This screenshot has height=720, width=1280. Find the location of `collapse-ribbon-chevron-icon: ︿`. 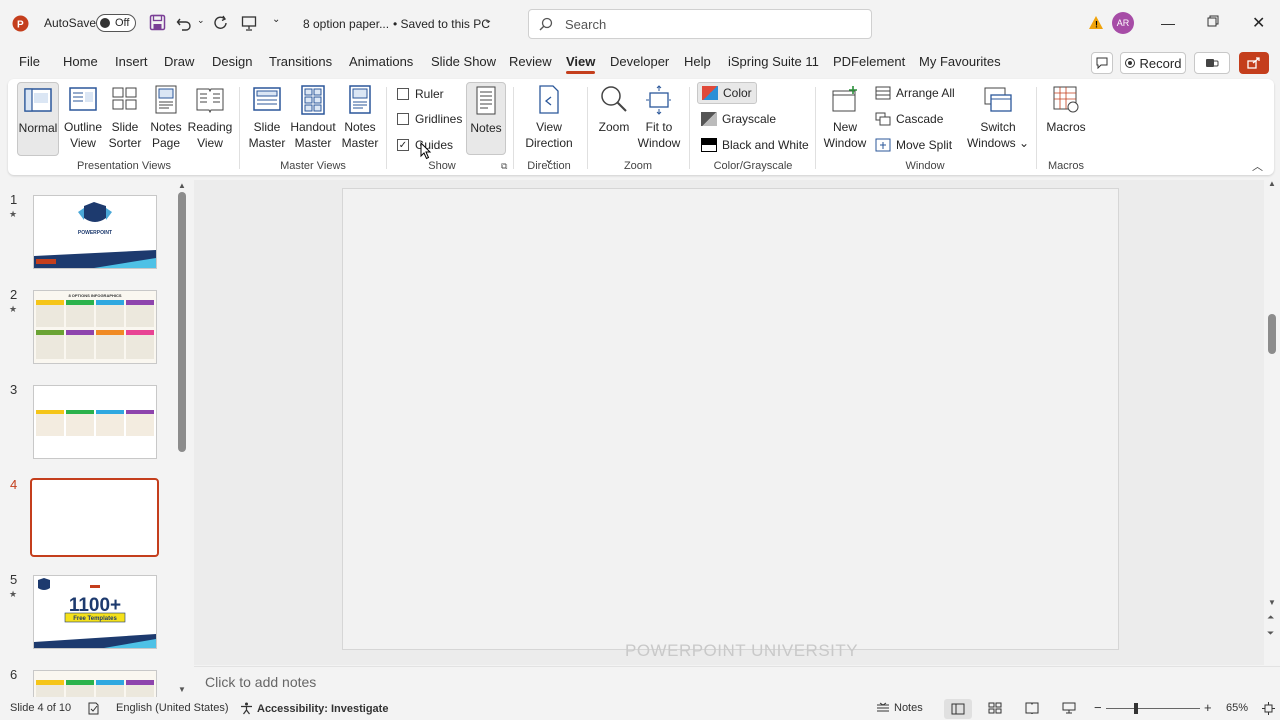

collapse-ribbon-chevron-icon: ︿ is located at coordinates (1257, 166).